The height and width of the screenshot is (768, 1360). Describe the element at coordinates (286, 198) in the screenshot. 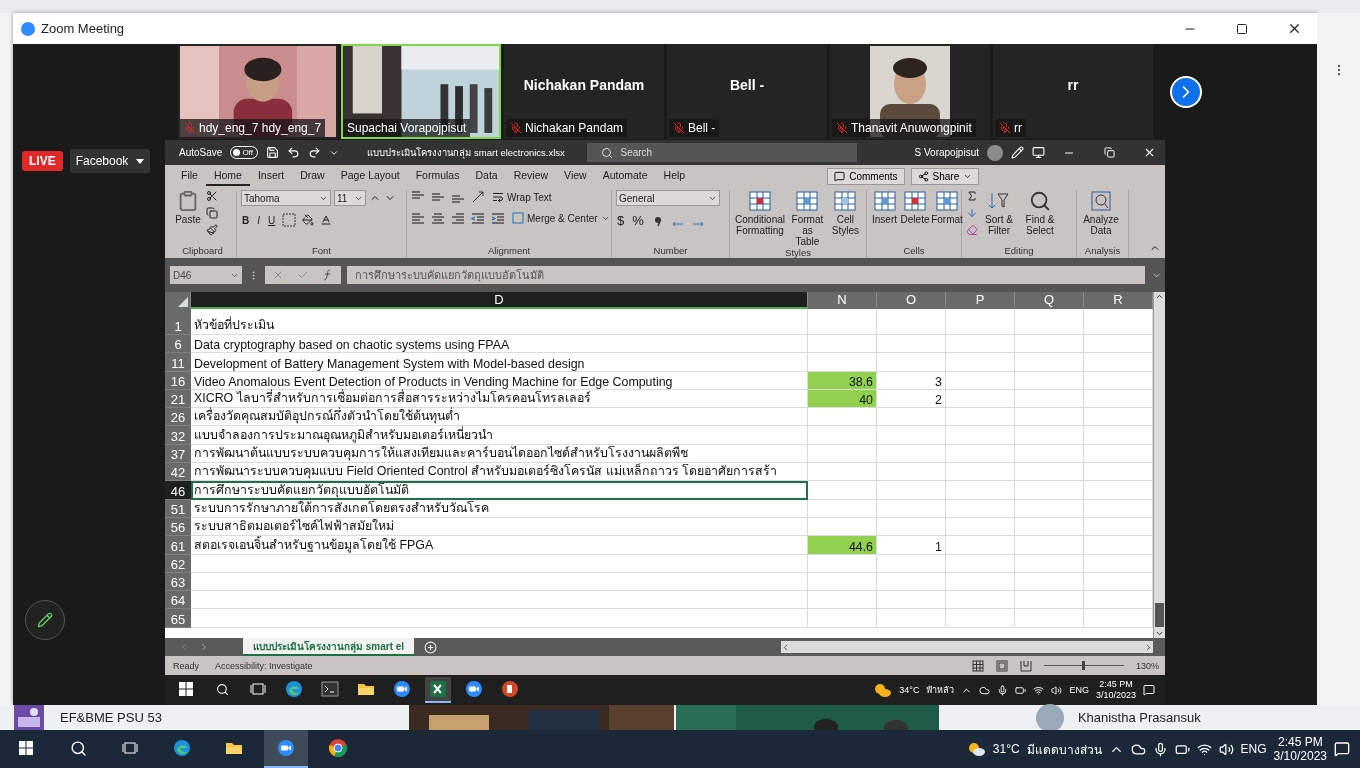

I see `font-select: Tahoma` at that location.